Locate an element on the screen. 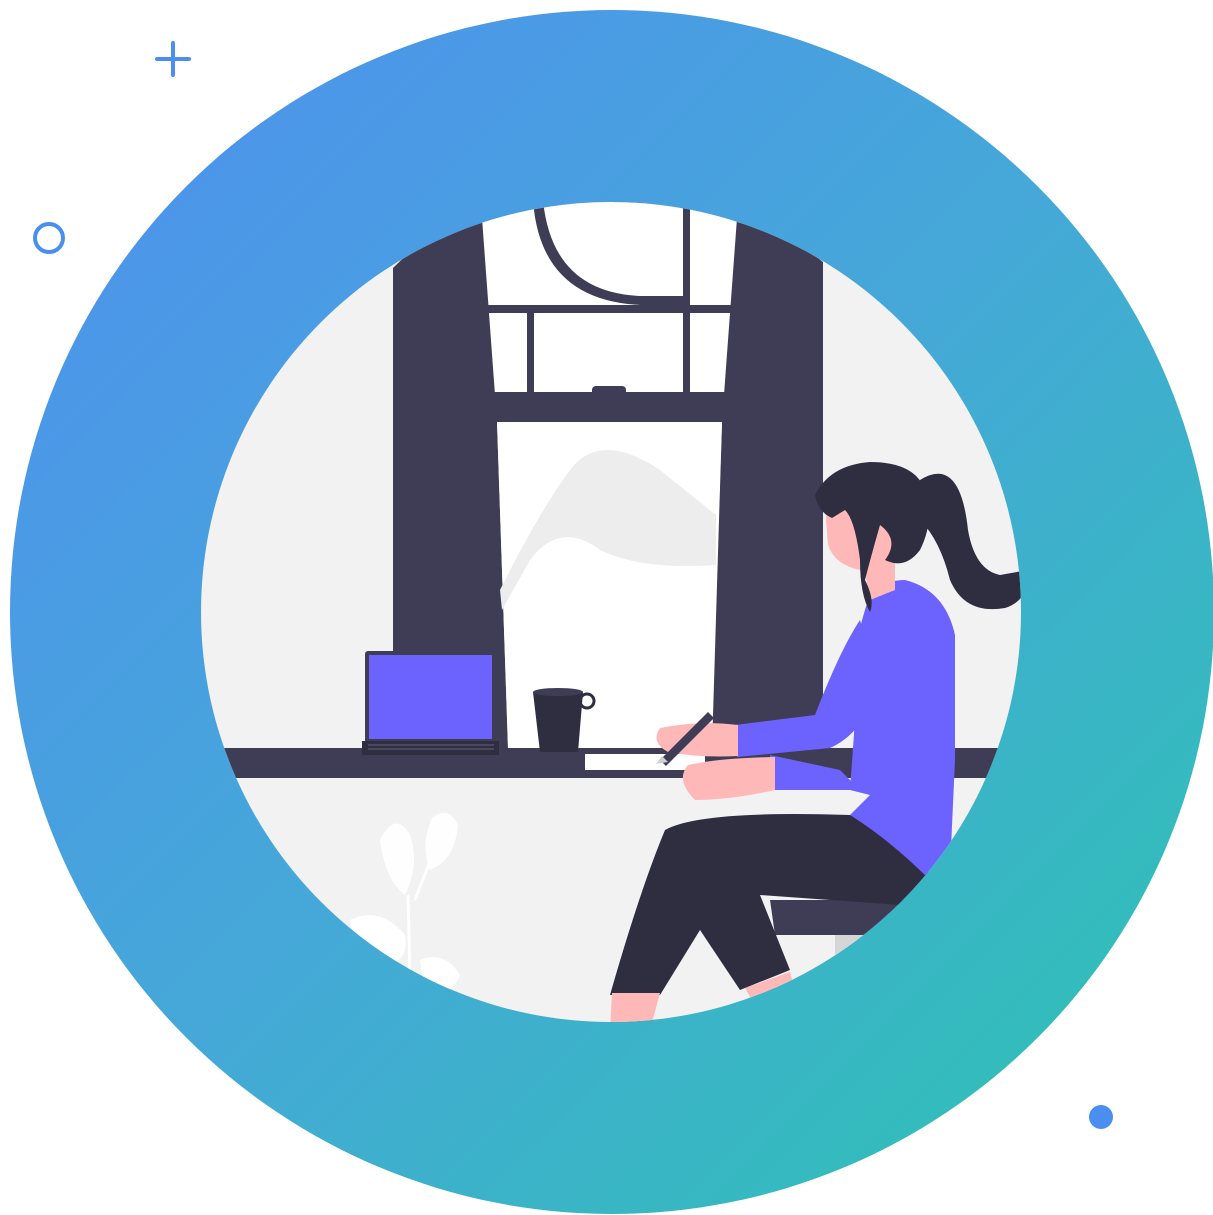 The width and height of the screenshot is (1213, 1215). window-upper is located at coordinates (610, 312).